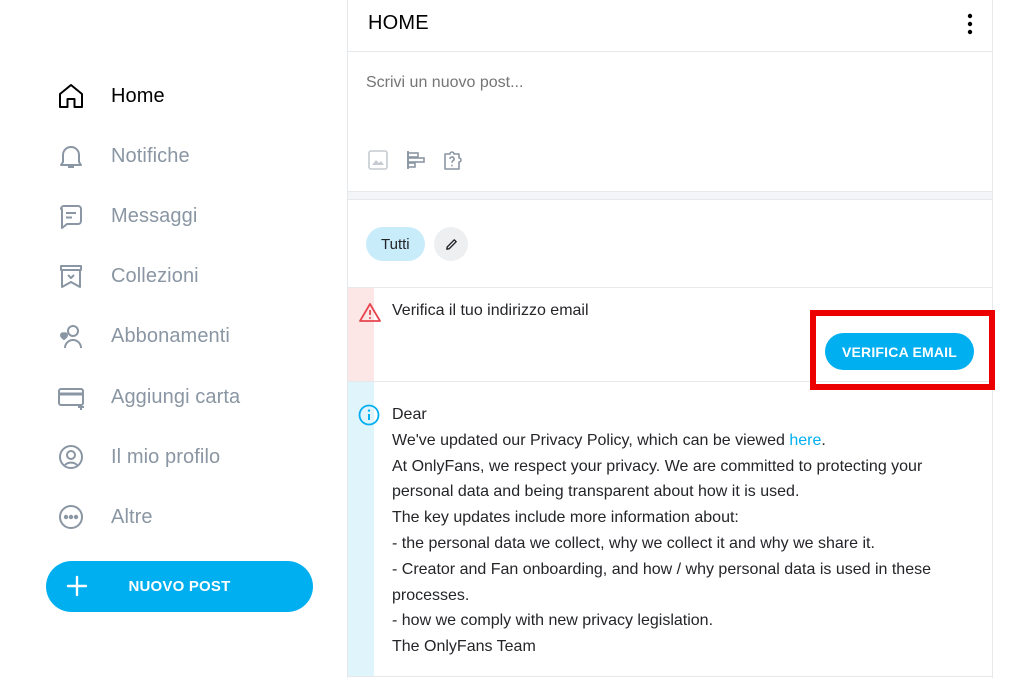 The image size is (1024, 678). I want to click on sidebar-item-collezioni: Collezioni, so click(127, 276).